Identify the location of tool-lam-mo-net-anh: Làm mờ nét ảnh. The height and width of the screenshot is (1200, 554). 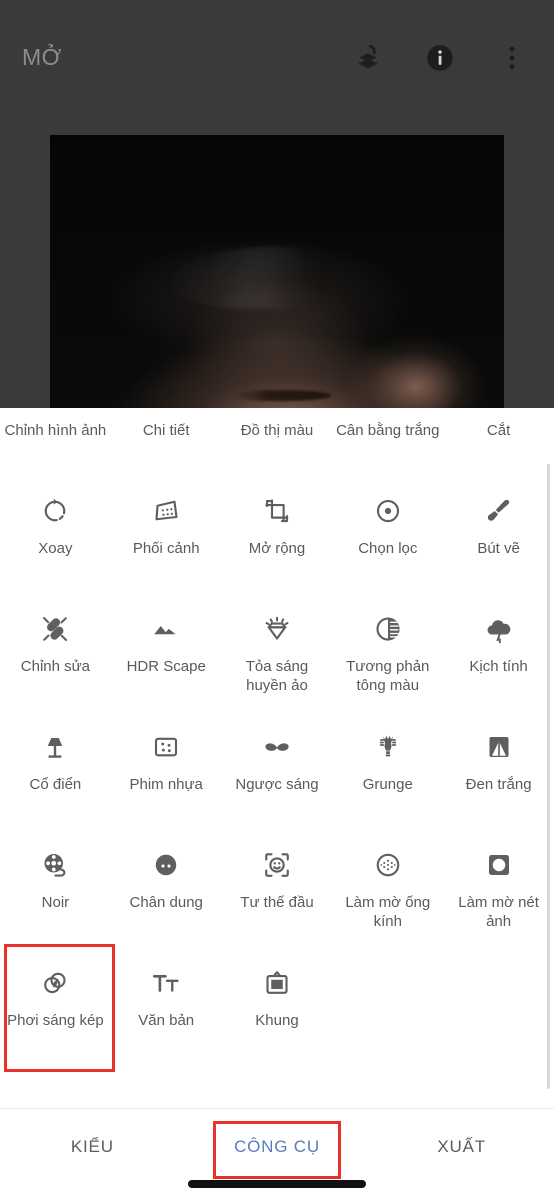
(498, 891).